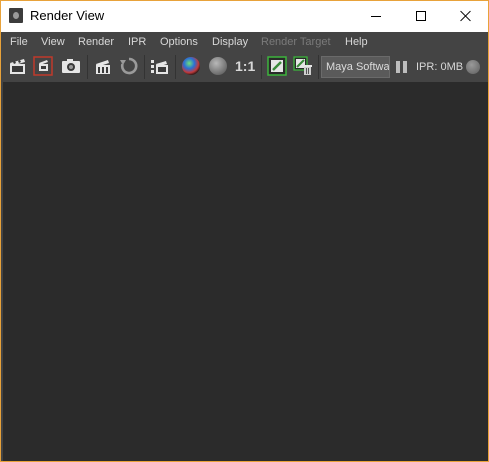 The height and width of the screenshot is (462, 489). I want to click on render-region-icon, so click(43, 66).